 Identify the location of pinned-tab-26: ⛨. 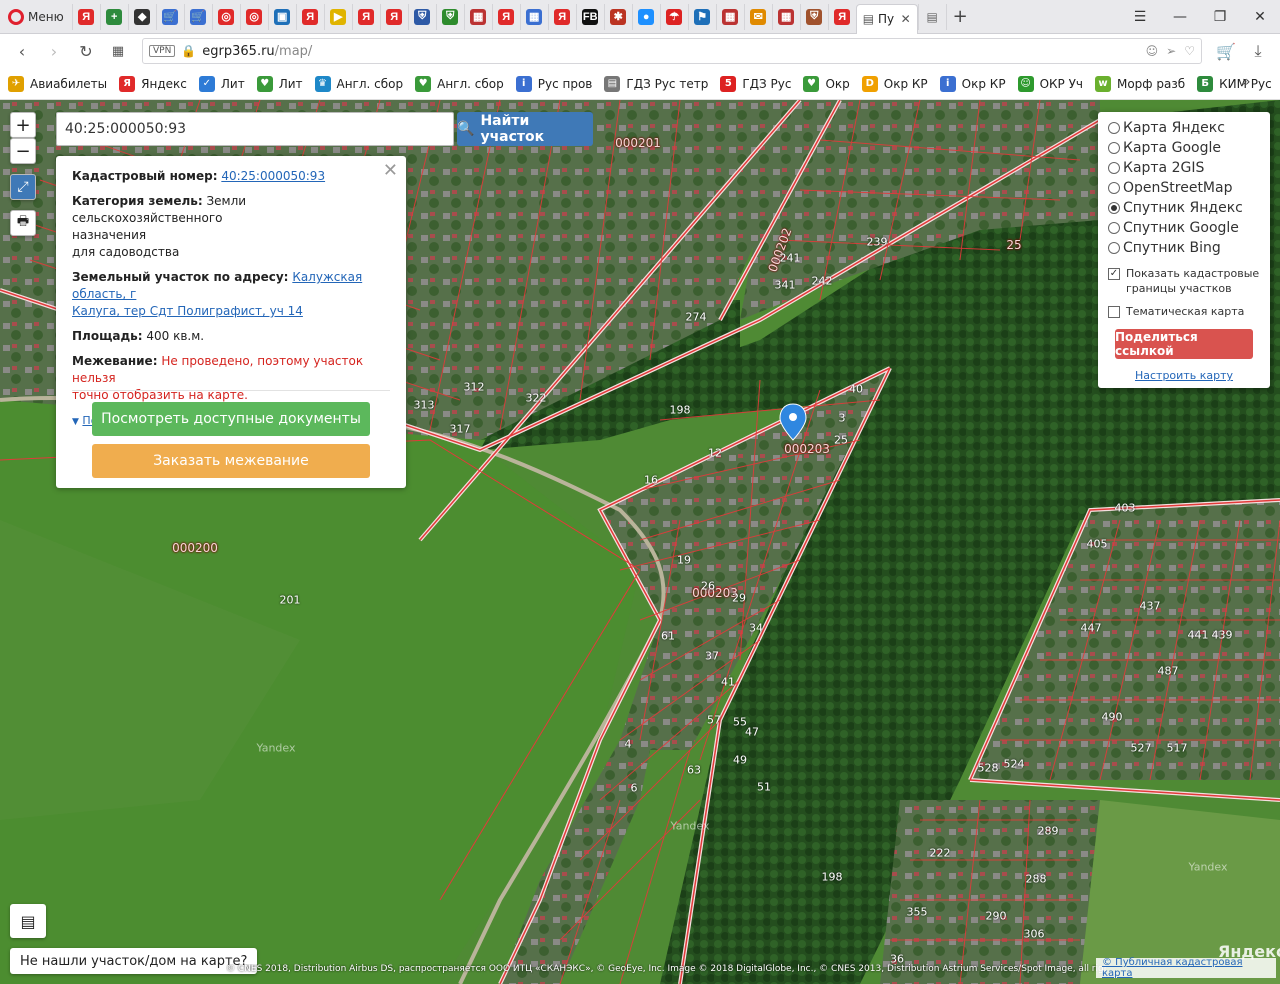
(813, 16).